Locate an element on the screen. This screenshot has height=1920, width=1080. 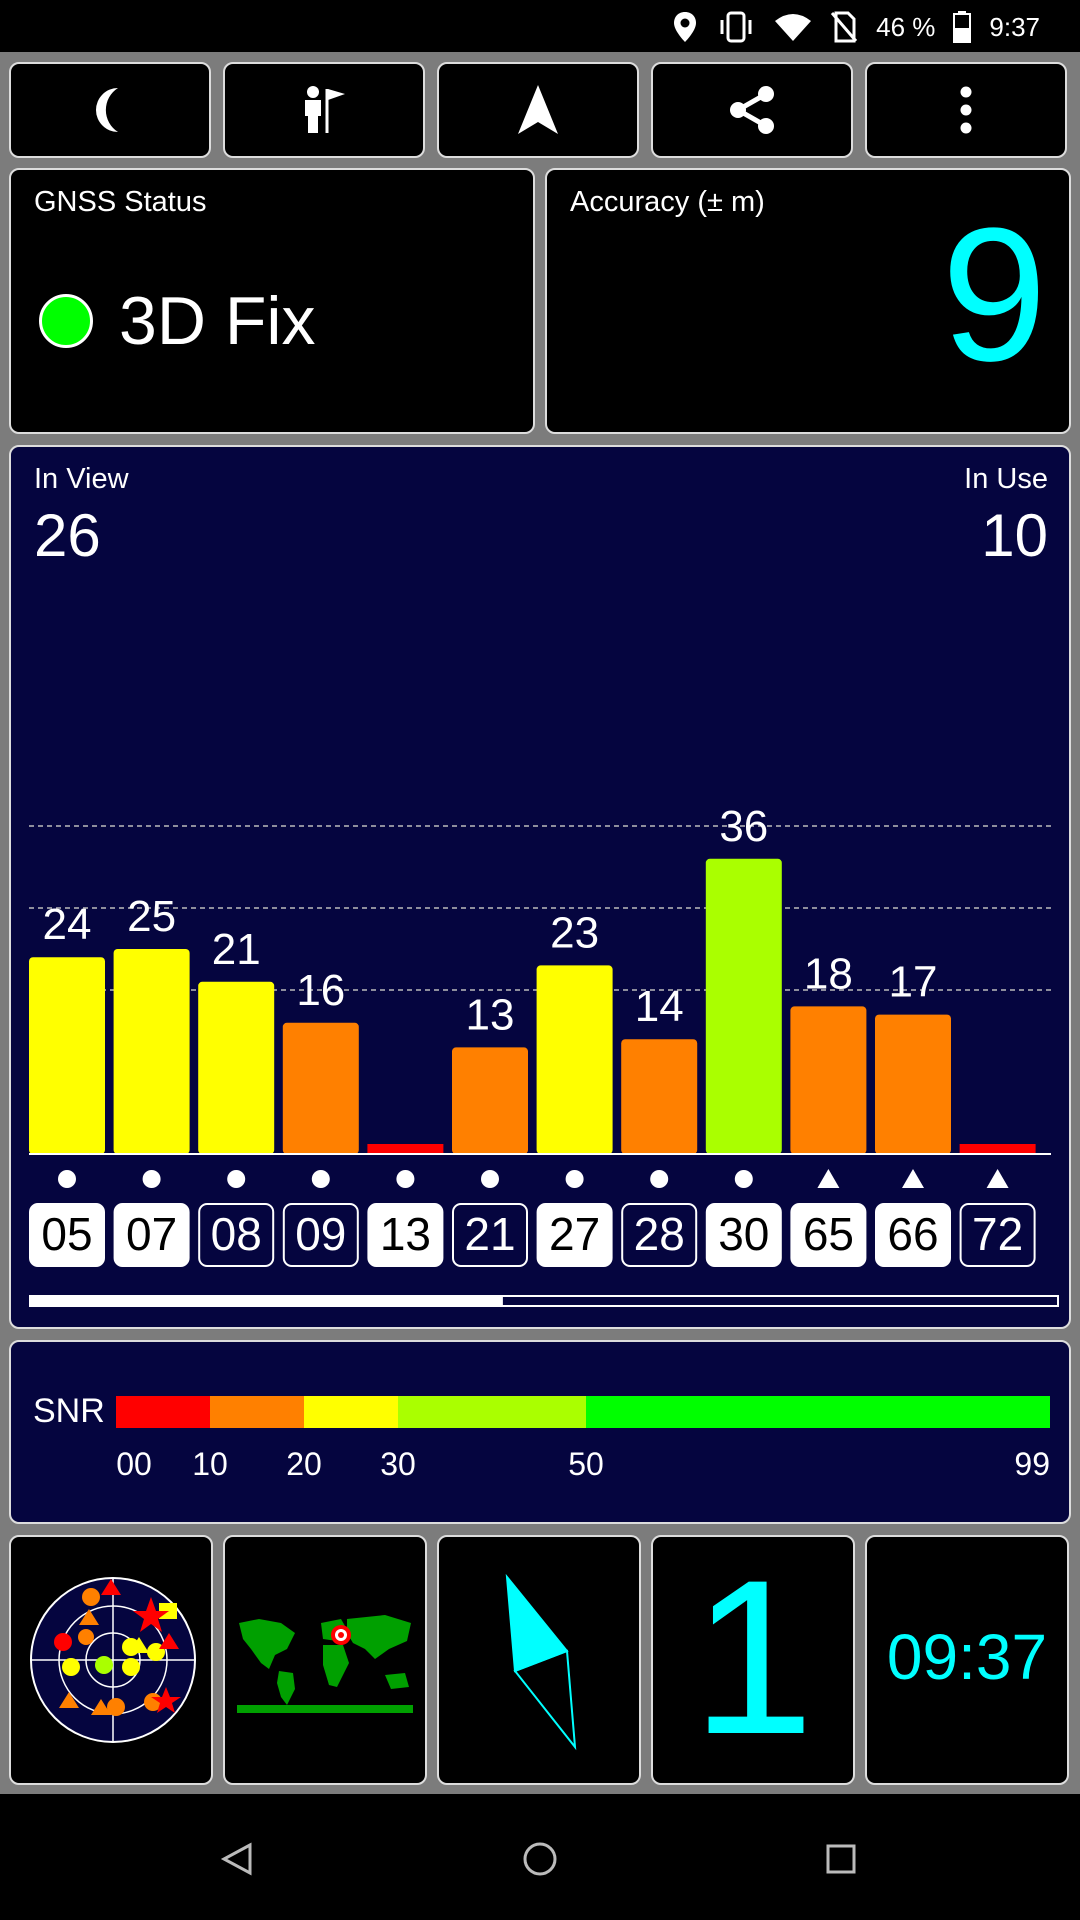
navigation-button is located at coordinates (538, 110).